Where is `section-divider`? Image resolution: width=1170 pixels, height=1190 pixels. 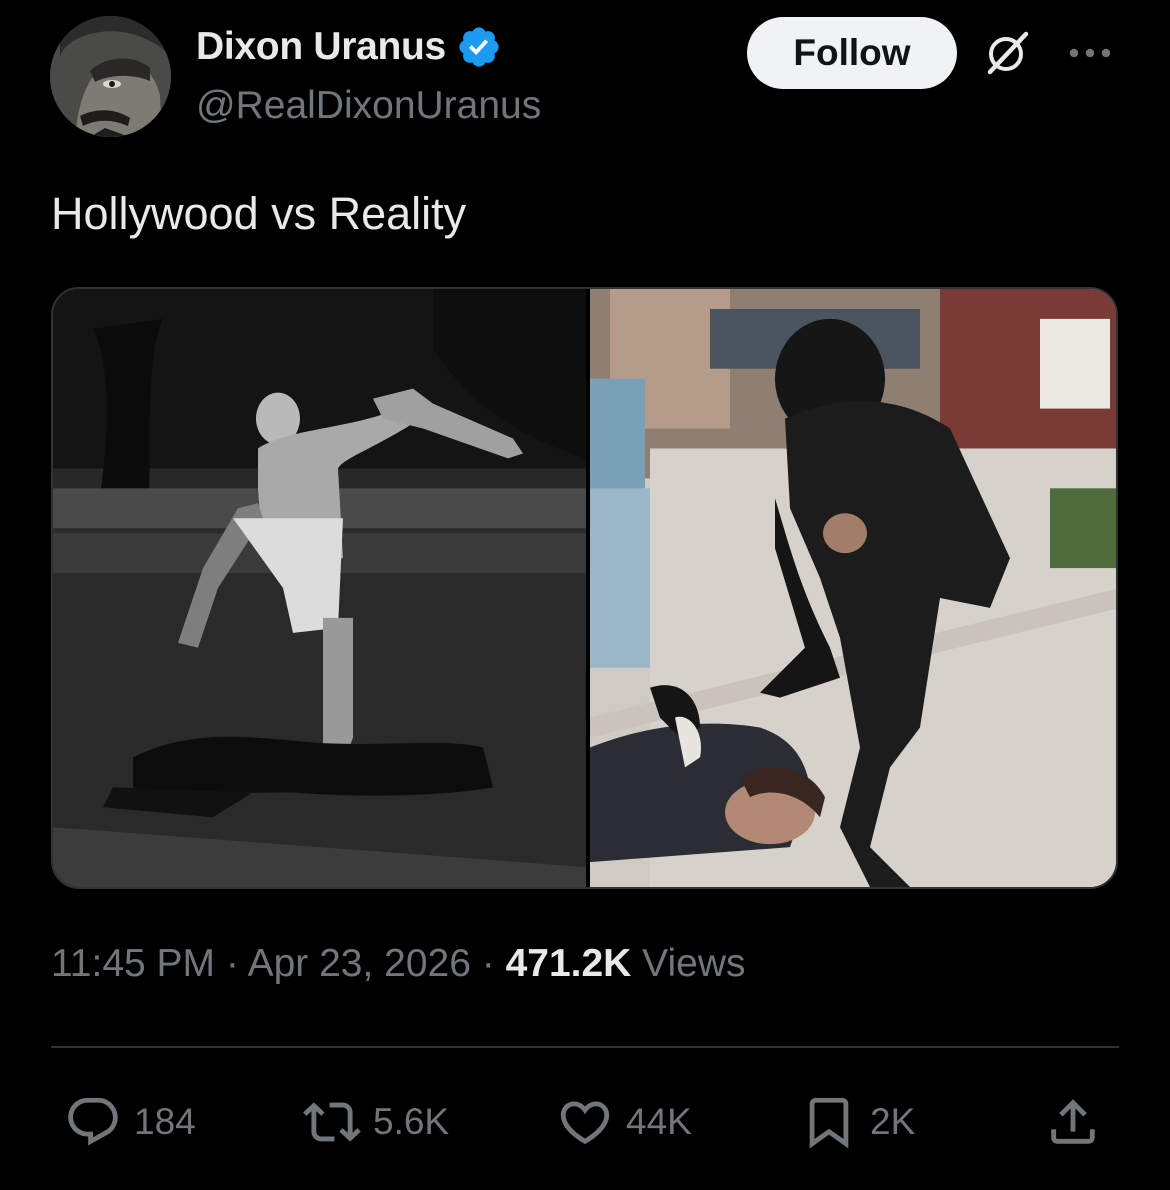
section-divider is located at coordinates (585, 1047).